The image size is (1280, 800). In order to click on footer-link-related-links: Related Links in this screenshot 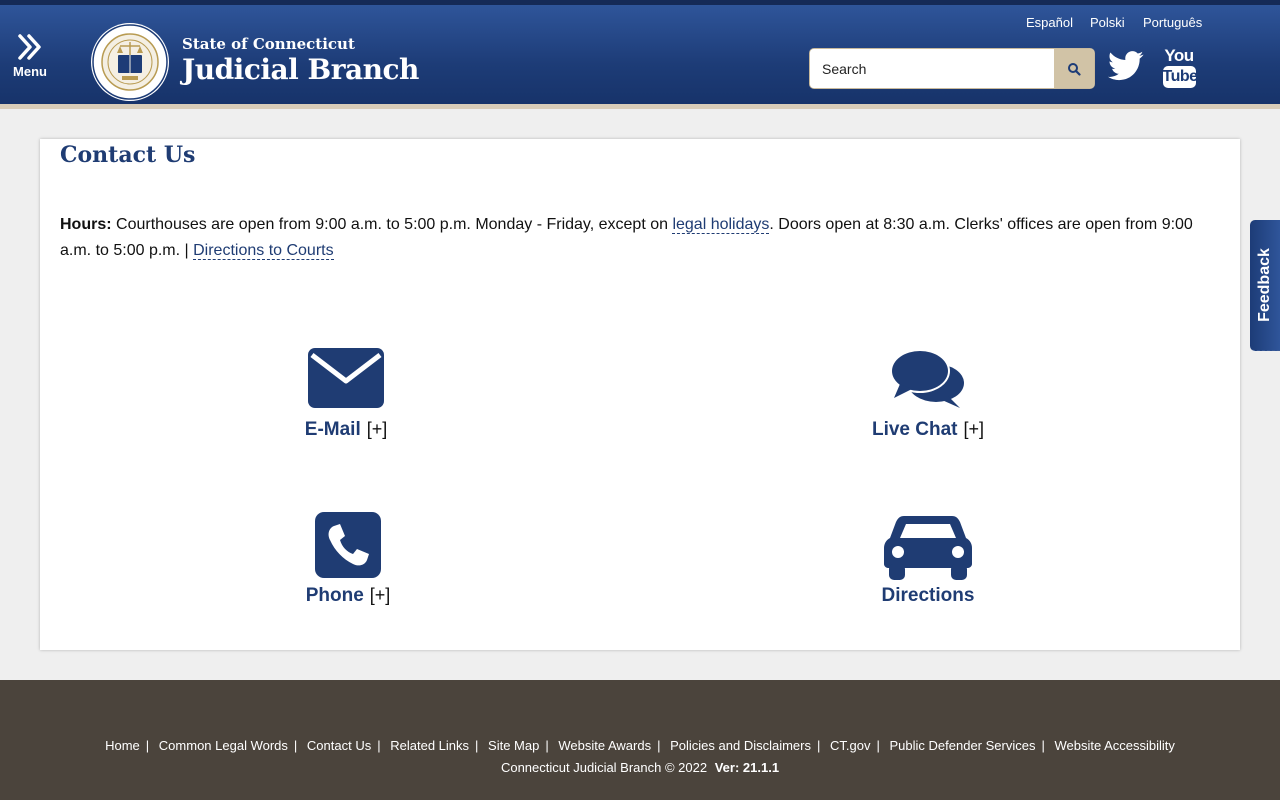, I will do `click(429, 745)`.